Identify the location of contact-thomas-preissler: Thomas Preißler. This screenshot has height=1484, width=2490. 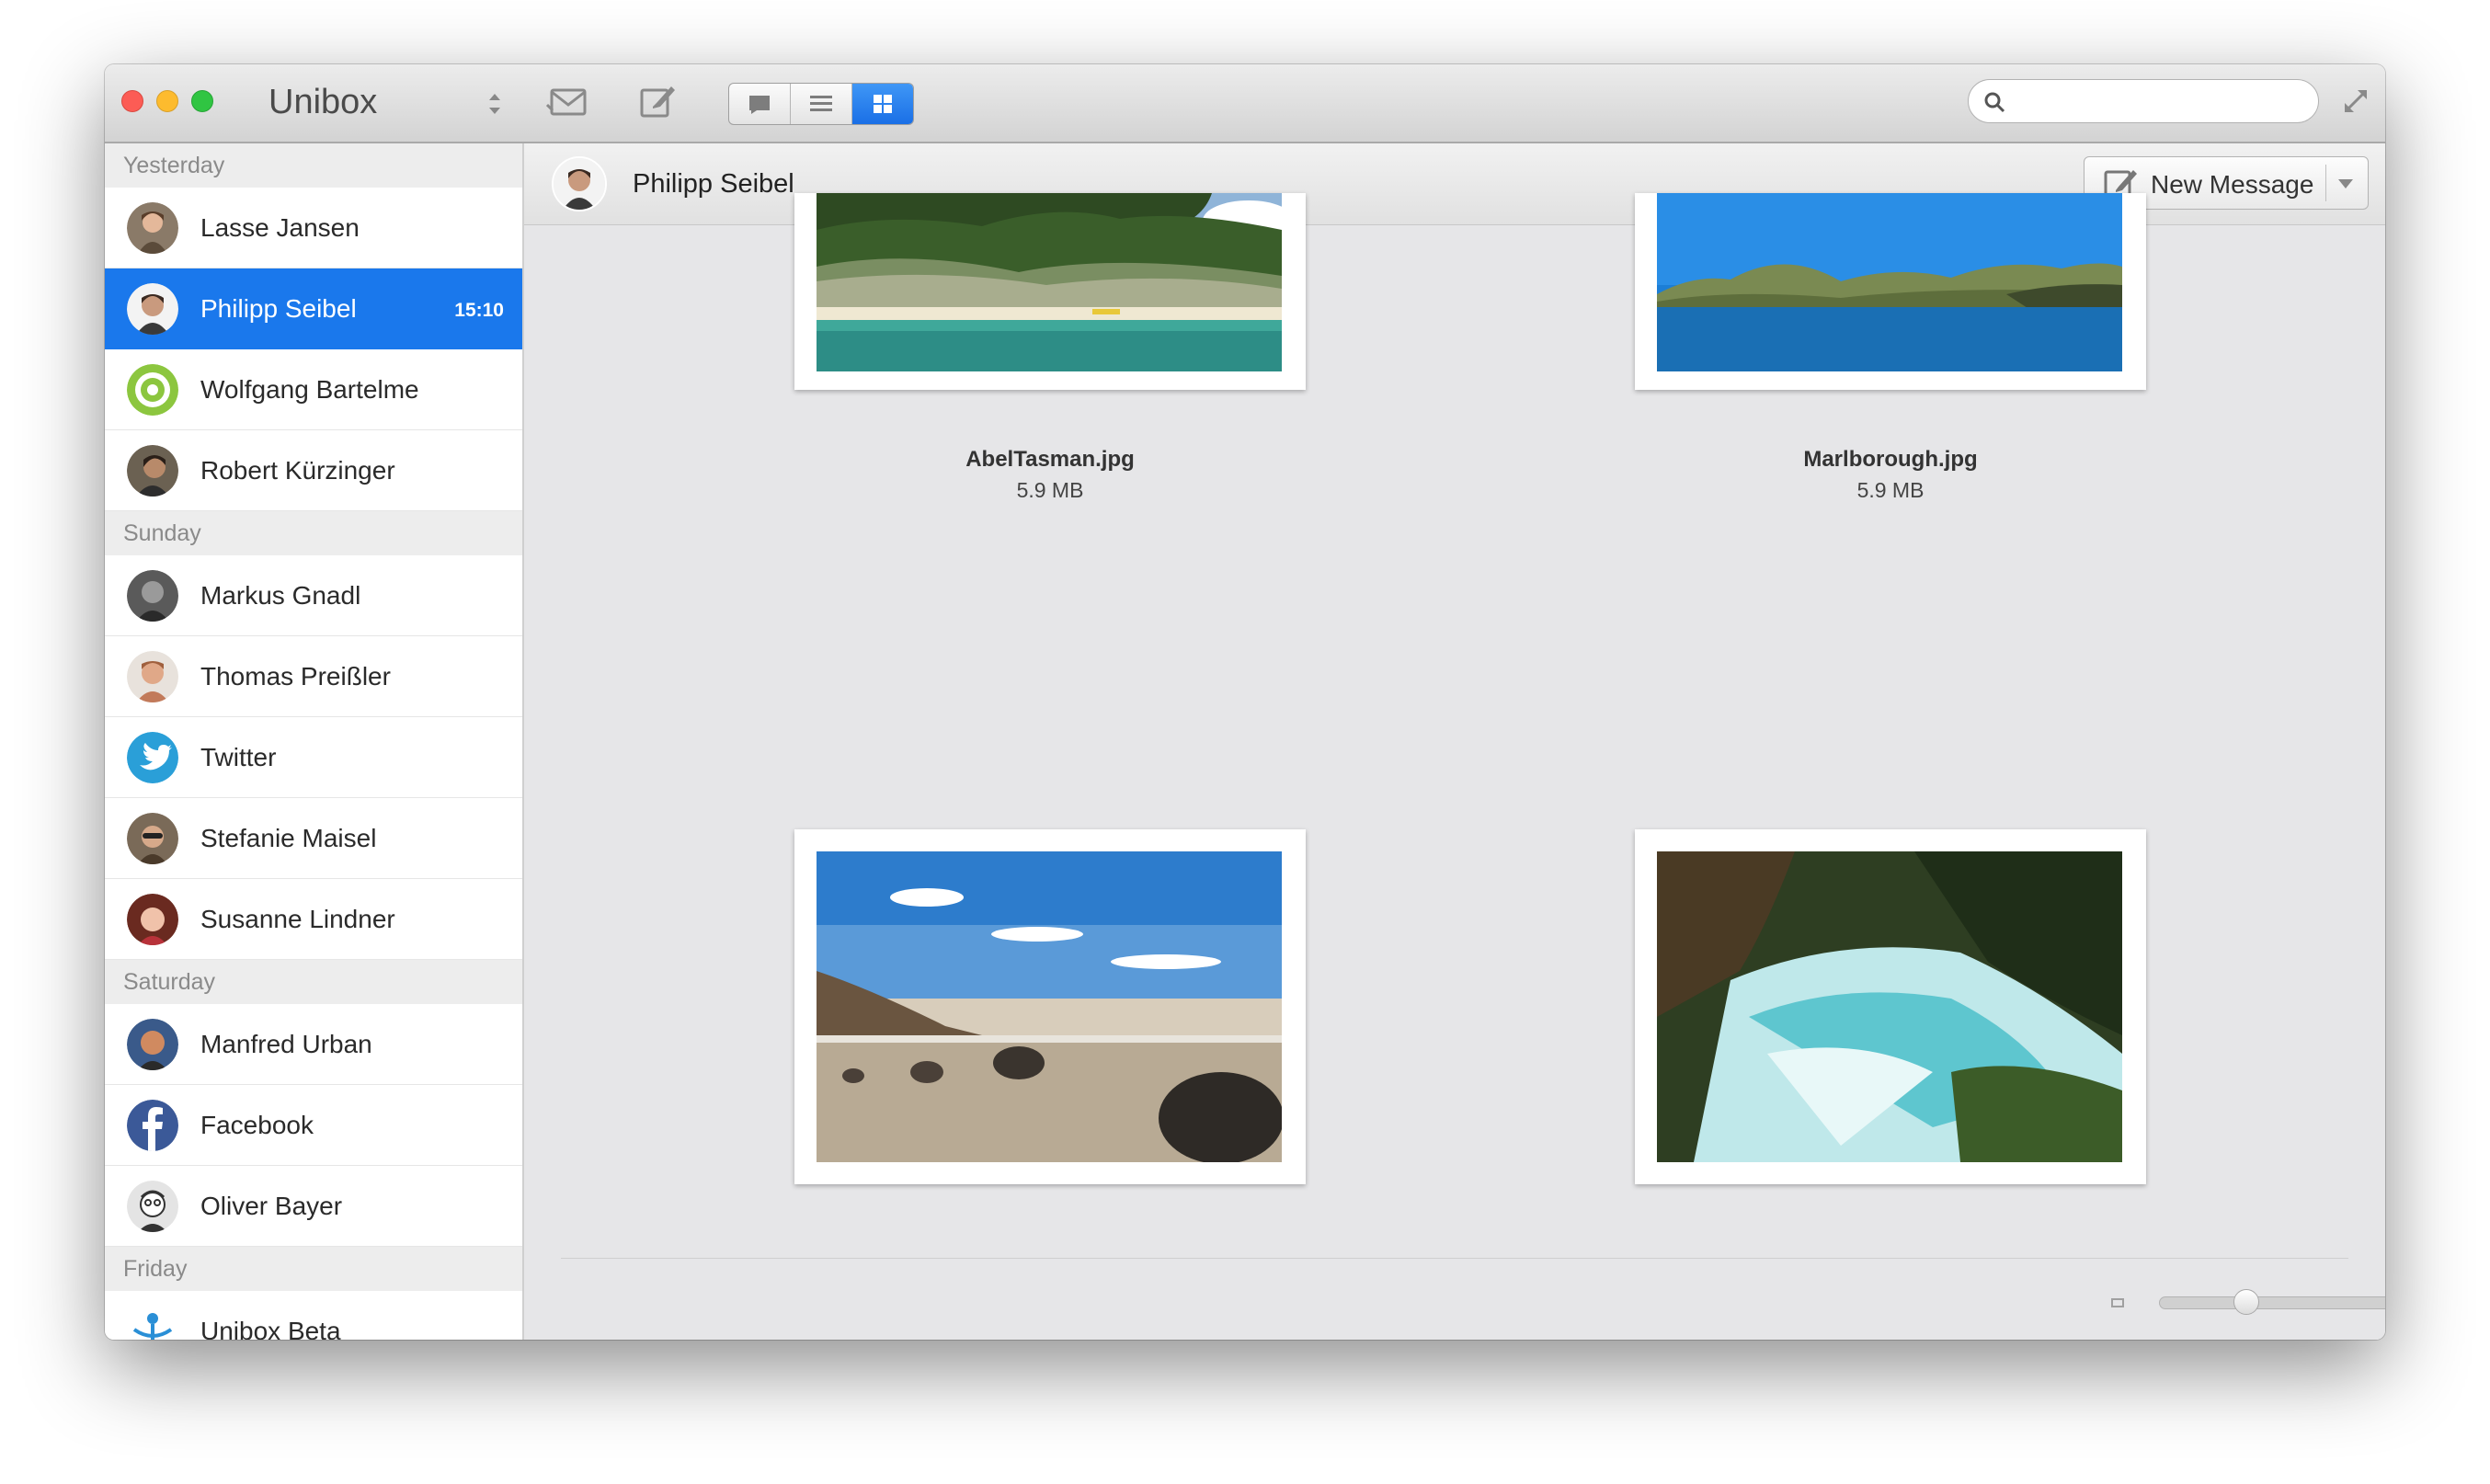
(313, 676).